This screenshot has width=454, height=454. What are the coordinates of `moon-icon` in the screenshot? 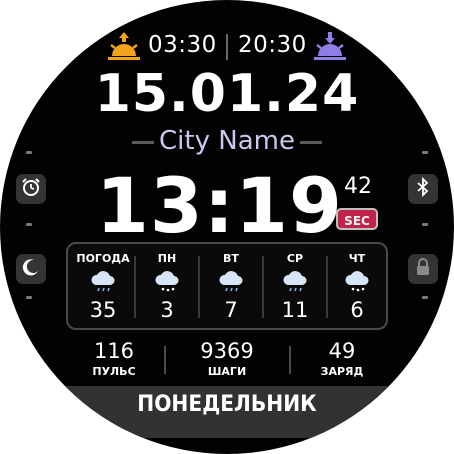 It's located at (31, 269).